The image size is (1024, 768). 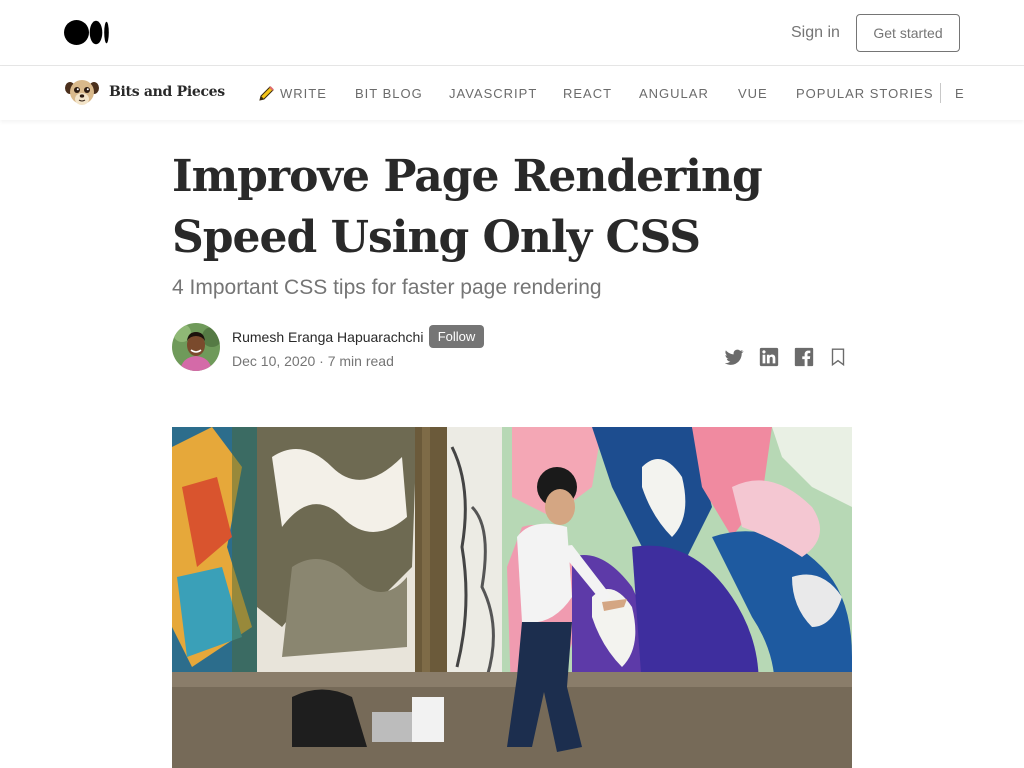 What do you see at coordinates (456, 336) in the screenshot?
I see `follow-button: Follow` at bounding box center [456, 336].